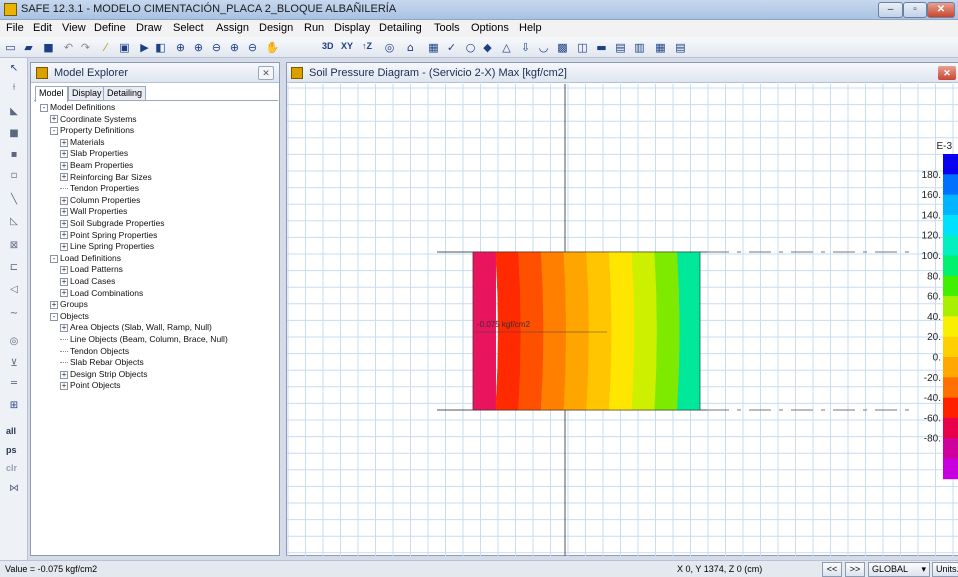  Describe the element at coordinates (110, 28) in the screenshot. I see `menu-define: Define` at that location.